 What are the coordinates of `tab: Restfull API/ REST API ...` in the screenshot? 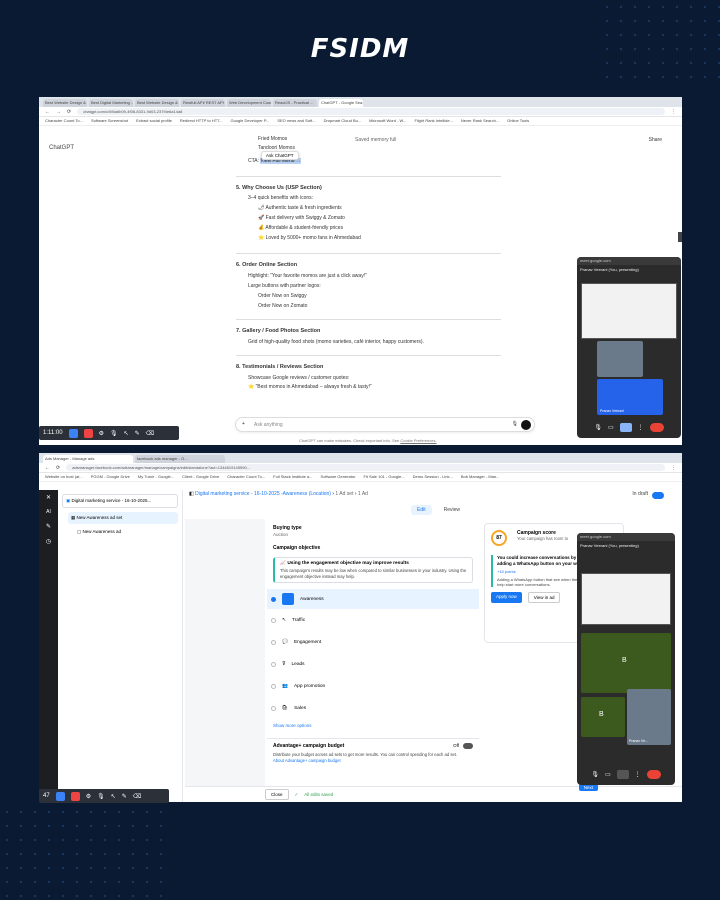 It's located at (203, 103).